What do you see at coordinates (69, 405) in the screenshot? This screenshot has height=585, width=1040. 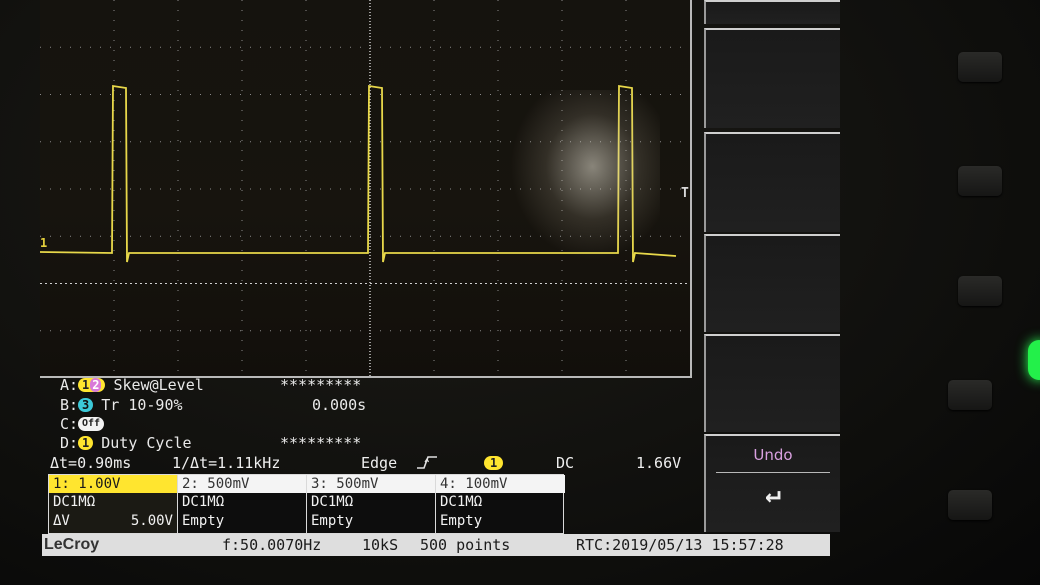 I see `measurement-slot: B:` at bounding box center [69, 405].